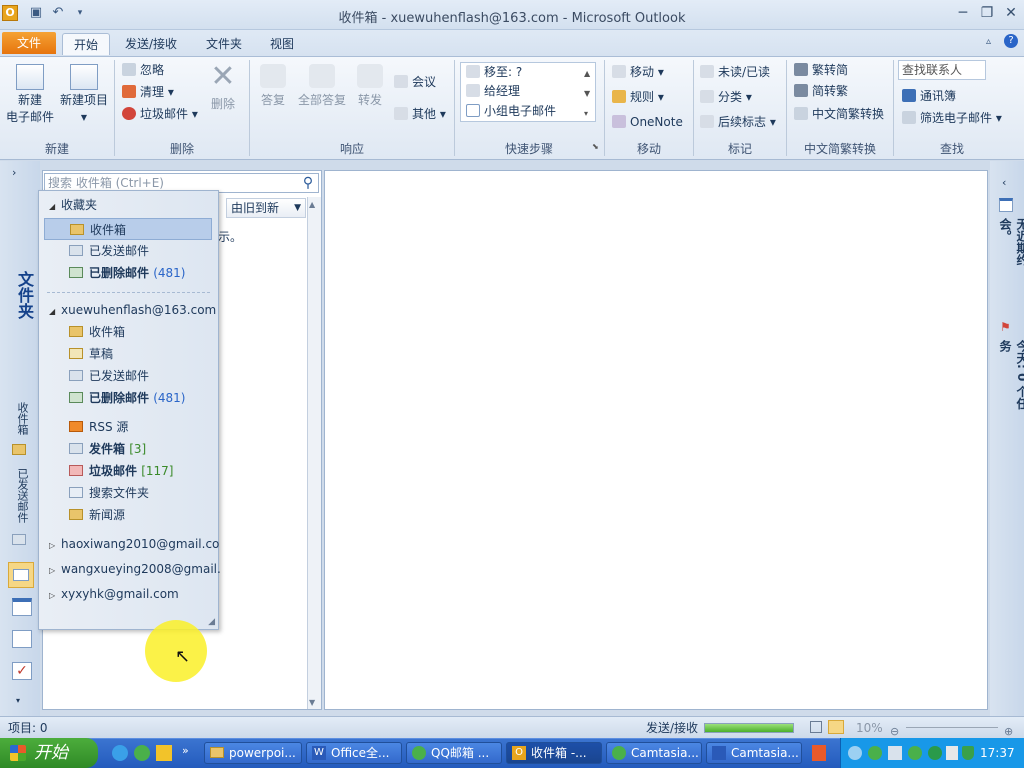 The width and height of the screenshot is (1024, 768). What do you see at coordinates (638, 97) in the screenshot?
I see `rules-button: 规则 ▾` at bounding box center [638, 97].